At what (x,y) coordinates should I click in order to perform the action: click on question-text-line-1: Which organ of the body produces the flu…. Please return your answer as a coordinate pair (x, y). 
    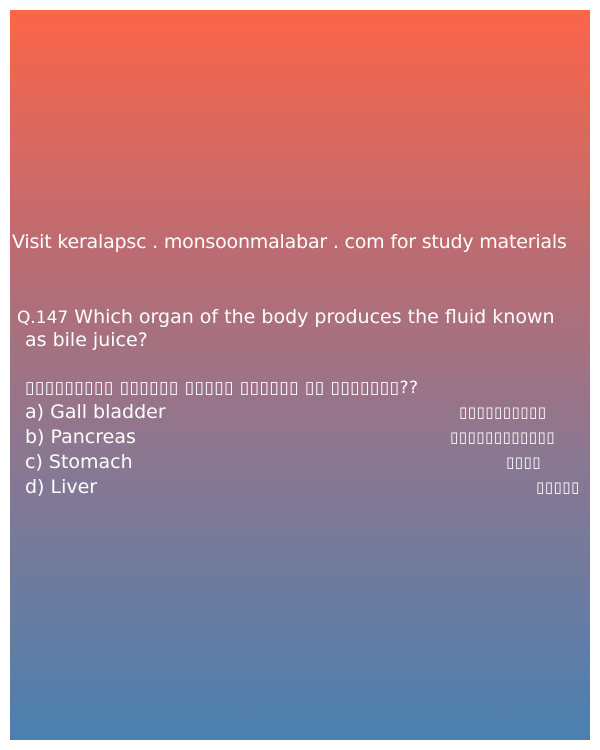
    Looking at the image, I should click on (314, 317).